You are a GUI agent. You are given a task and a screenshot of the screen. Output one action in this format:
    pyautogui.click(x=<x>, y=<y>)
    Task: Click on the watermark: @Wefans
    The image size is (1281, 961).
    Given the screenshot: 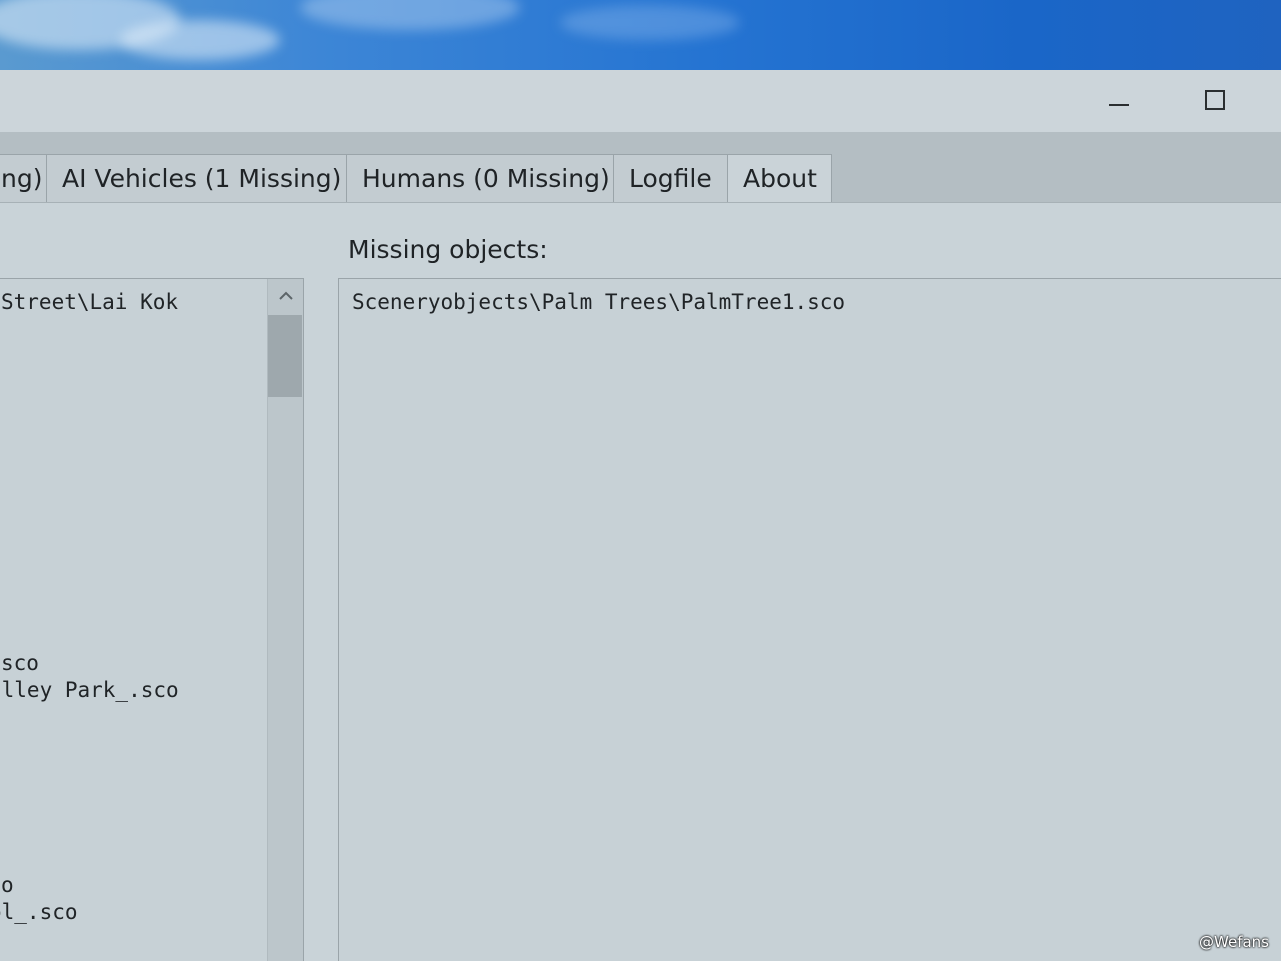 What is the action you would take?
    pyautogui.click(x=1234, y=942)
    